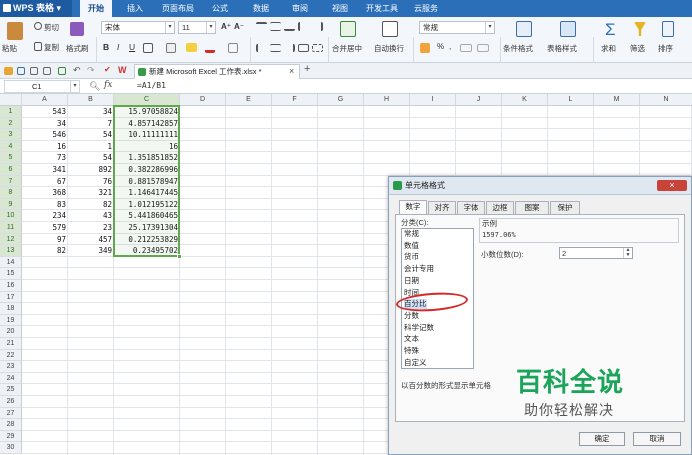  What do you see at coordinates (411, 351) in the screenshot?
I see `category-item: 特殊` at bounding box center [411, 351].